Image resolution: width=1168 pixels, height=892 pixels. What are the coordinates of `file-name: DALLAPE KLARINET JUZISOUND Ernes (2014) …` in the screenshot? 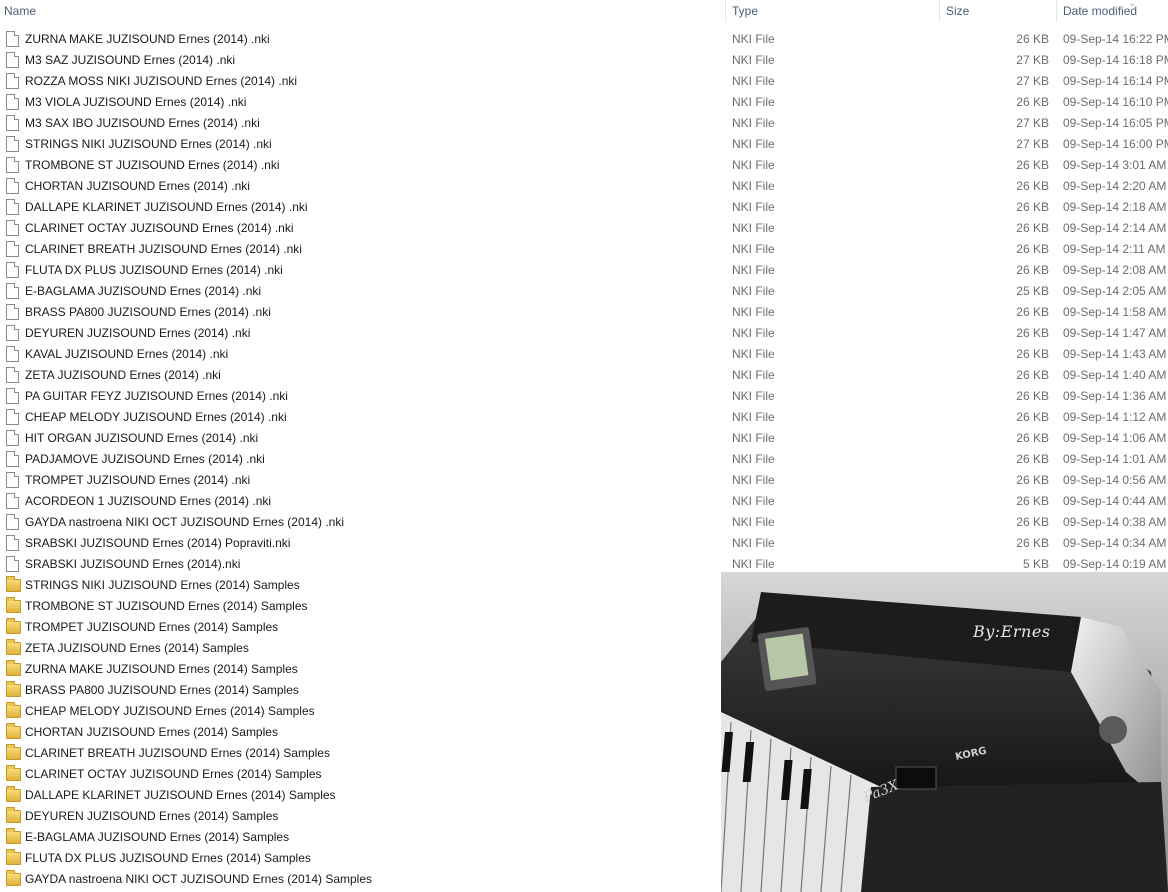 It's located at (166, 207).